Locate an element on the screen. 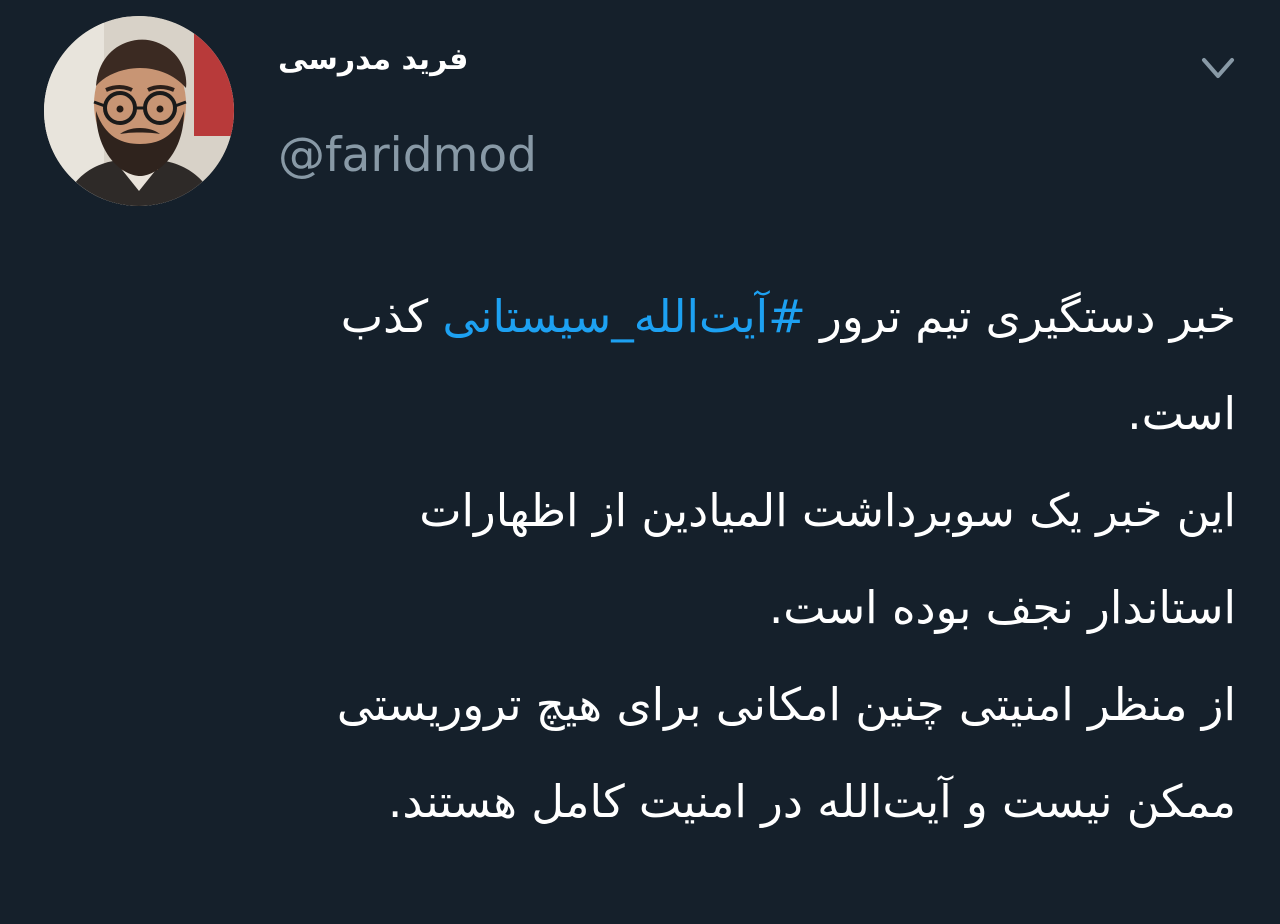 This screenshot has height=924, width=1280. author-display-name: فرید مدرسی is located at coordinates (373, 59).